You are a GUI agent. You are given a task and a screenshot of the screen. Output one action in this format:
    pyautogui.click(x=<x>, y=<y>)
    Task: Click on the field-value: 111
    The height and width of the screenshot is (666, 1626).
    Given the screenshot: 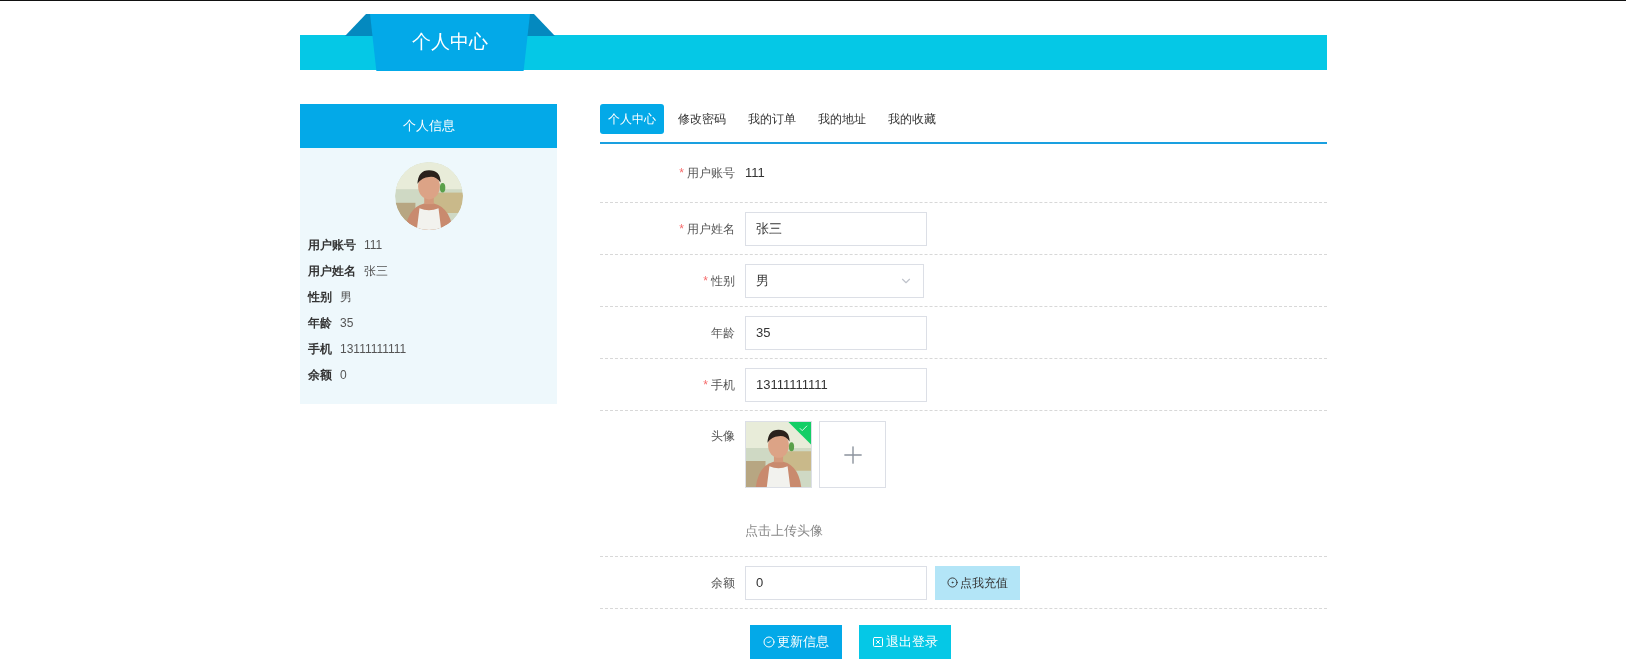 What is the action you would take?
    pyautogui.click(x=755, y=173)
    